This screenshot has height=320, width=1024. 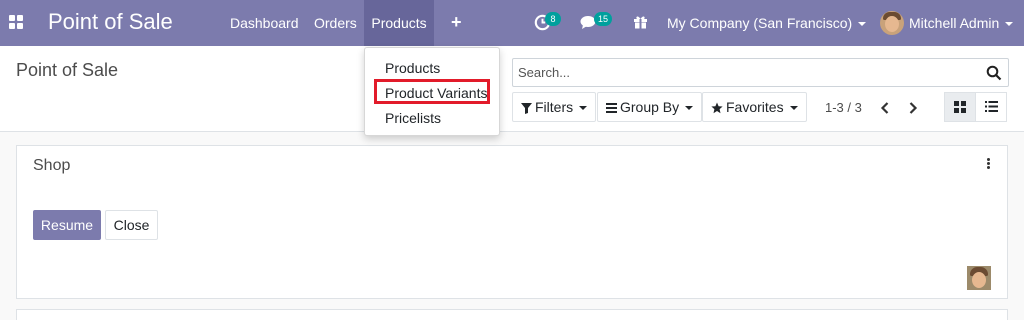 What do you see at coordinates (892, 23) in the screenshot?
I see `user-avatar` at bounding box center [892, 23].